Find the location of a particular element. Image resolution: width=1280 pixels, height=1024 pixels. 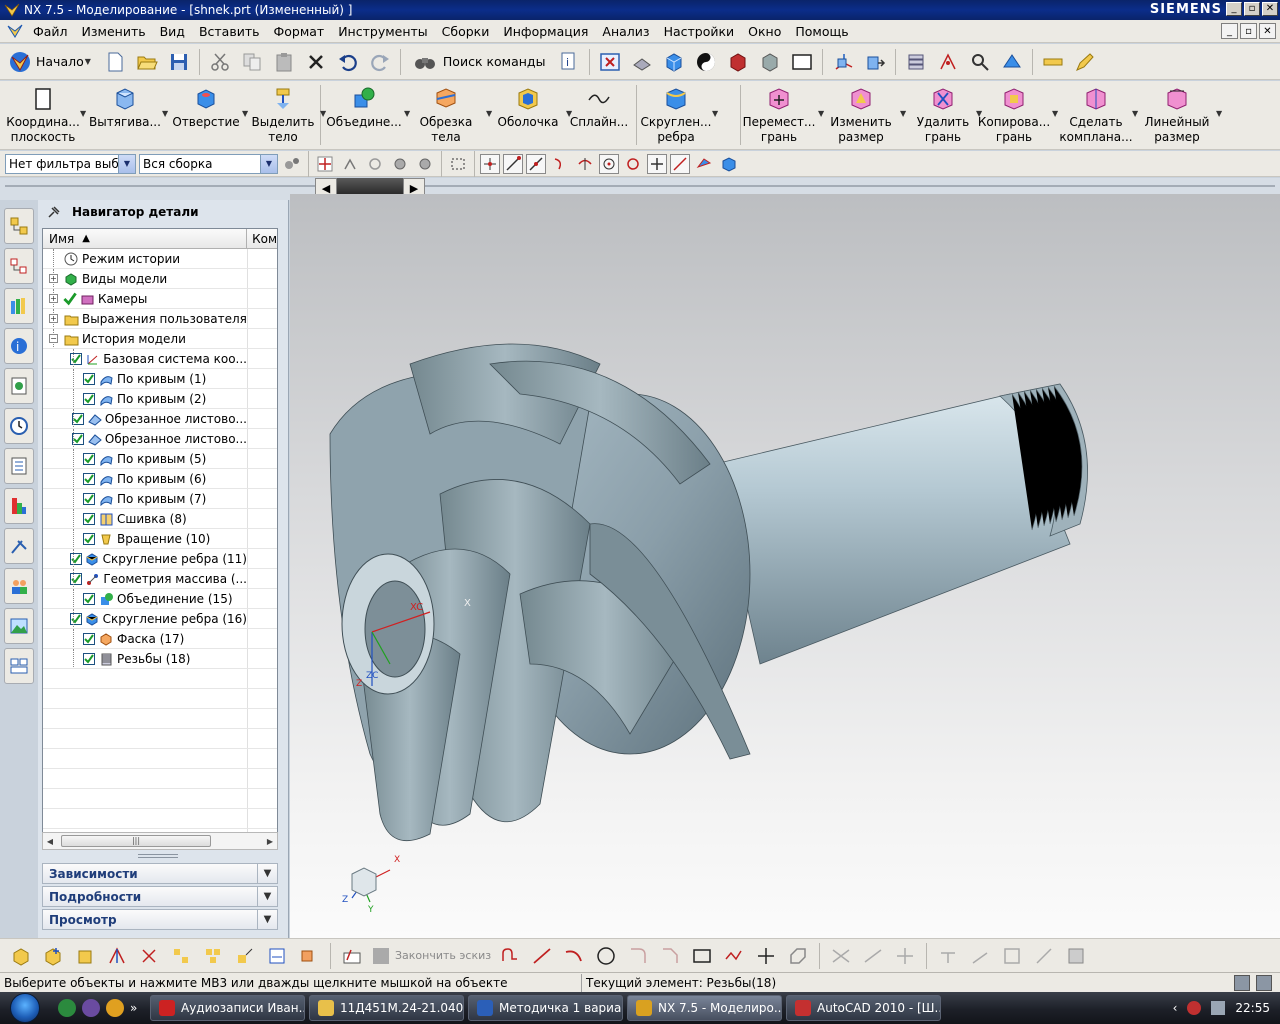

feature-row: Сшивка (8) is located at coordinates (160, 519).